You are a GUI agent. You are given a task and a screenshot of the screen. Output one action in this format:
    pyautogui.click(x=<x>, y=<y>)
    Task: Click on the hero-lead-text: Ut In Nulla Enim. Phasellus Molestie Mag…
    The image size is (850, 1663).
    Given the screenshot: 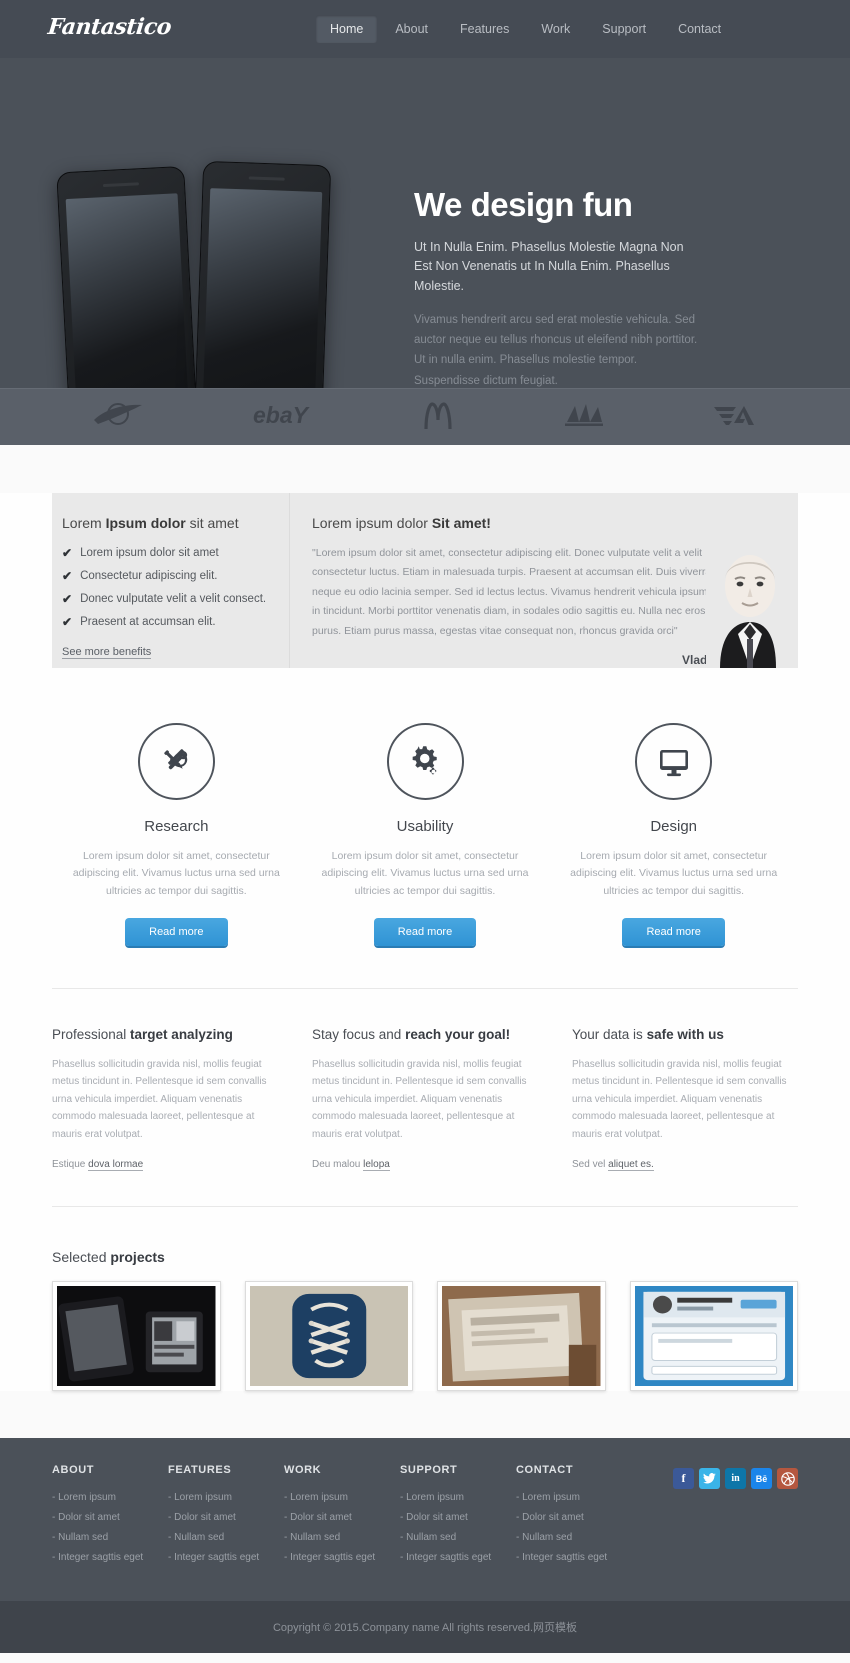 What is the action you would take?
    pyautogui.click(x=549, y=266)
    